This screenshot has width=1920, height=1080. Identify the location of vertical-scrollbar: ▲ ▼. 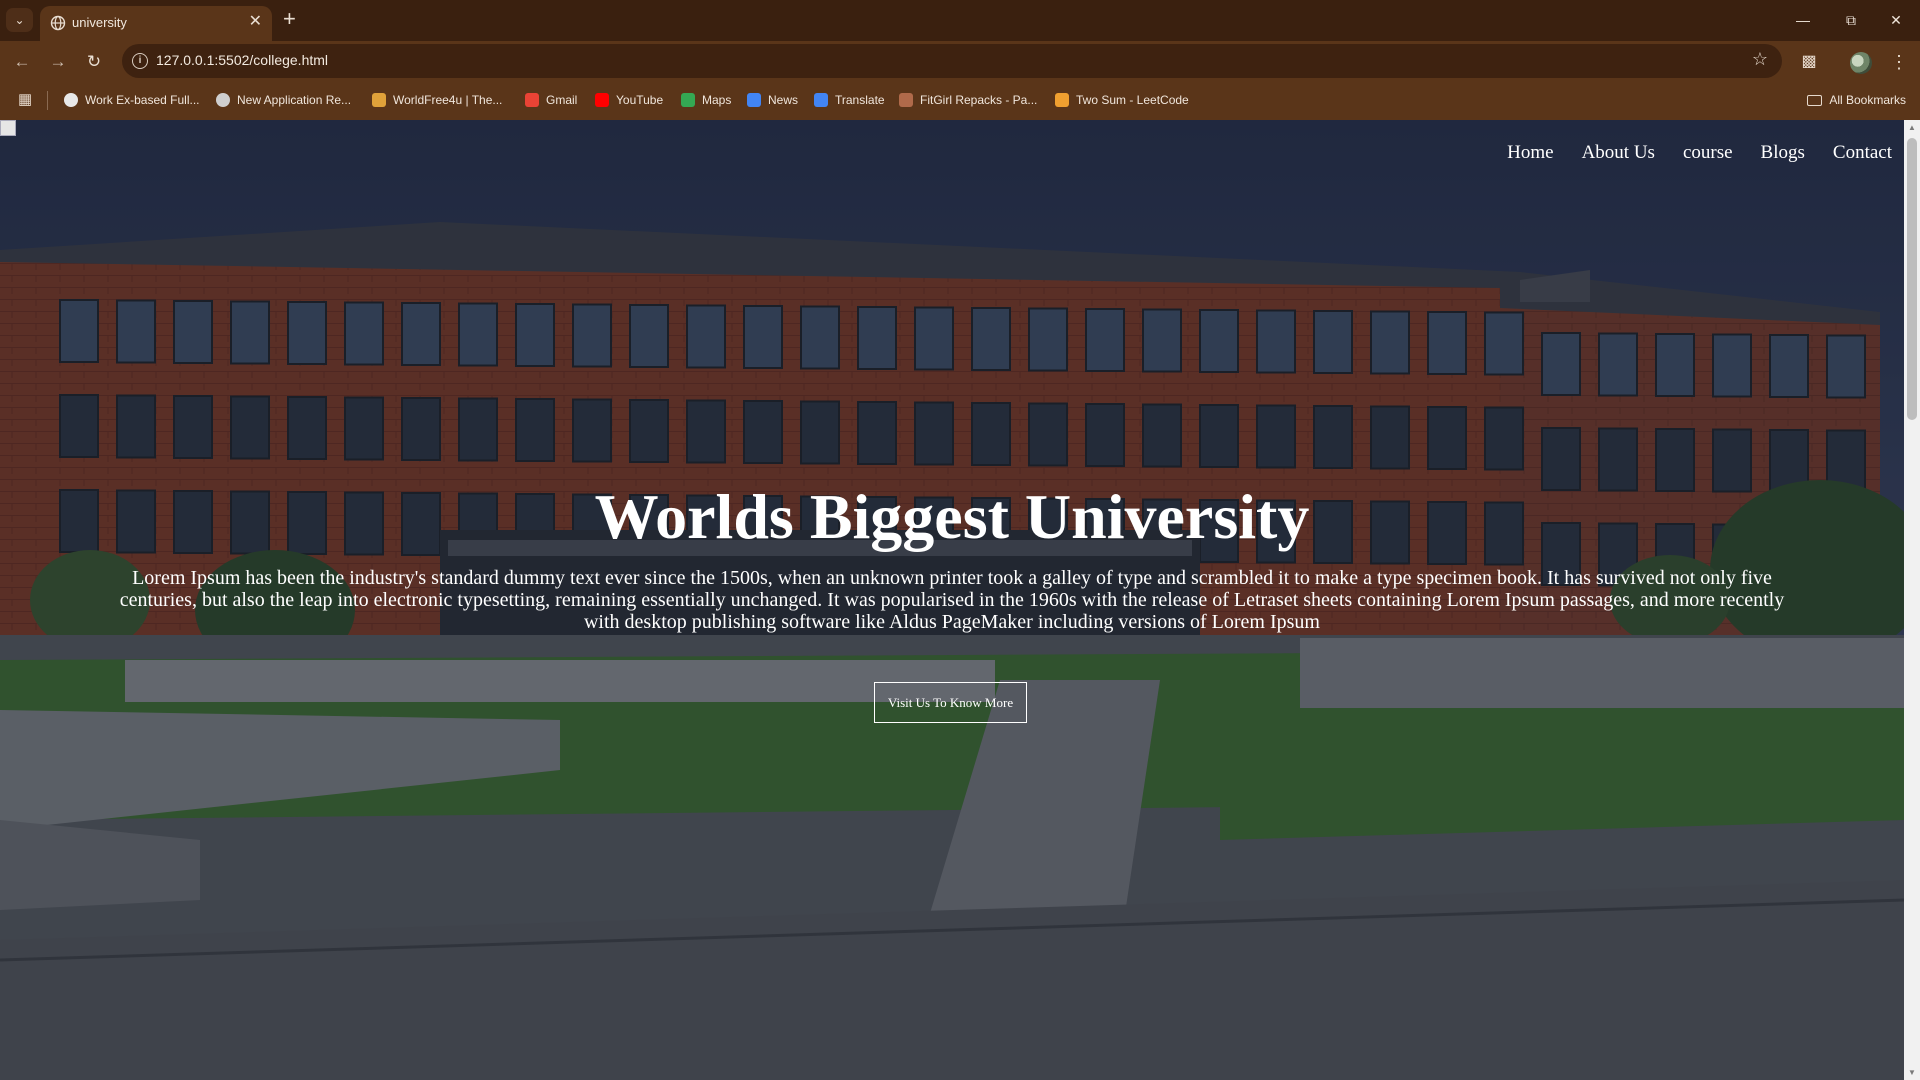
(1912, 600).